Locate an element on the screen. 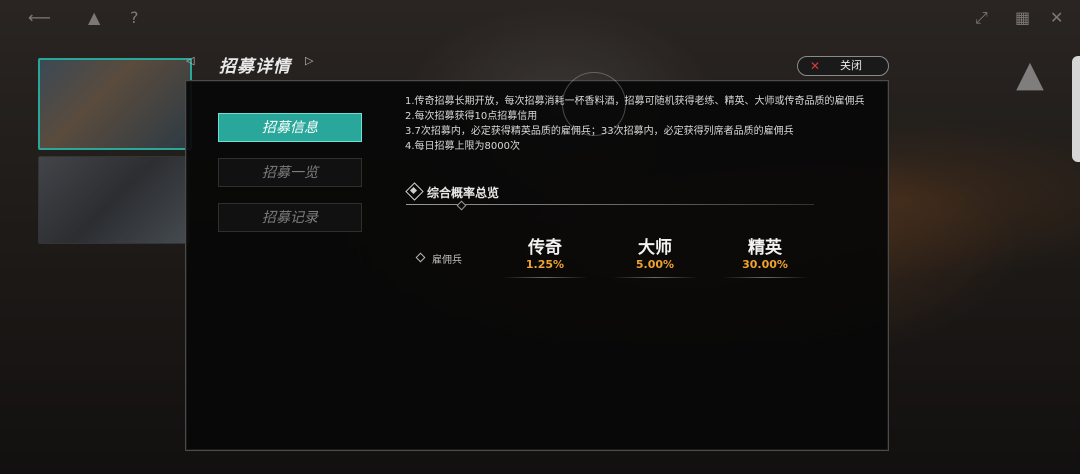  rate-elite: 精英 30.00% is located at coordinates (765, 258).